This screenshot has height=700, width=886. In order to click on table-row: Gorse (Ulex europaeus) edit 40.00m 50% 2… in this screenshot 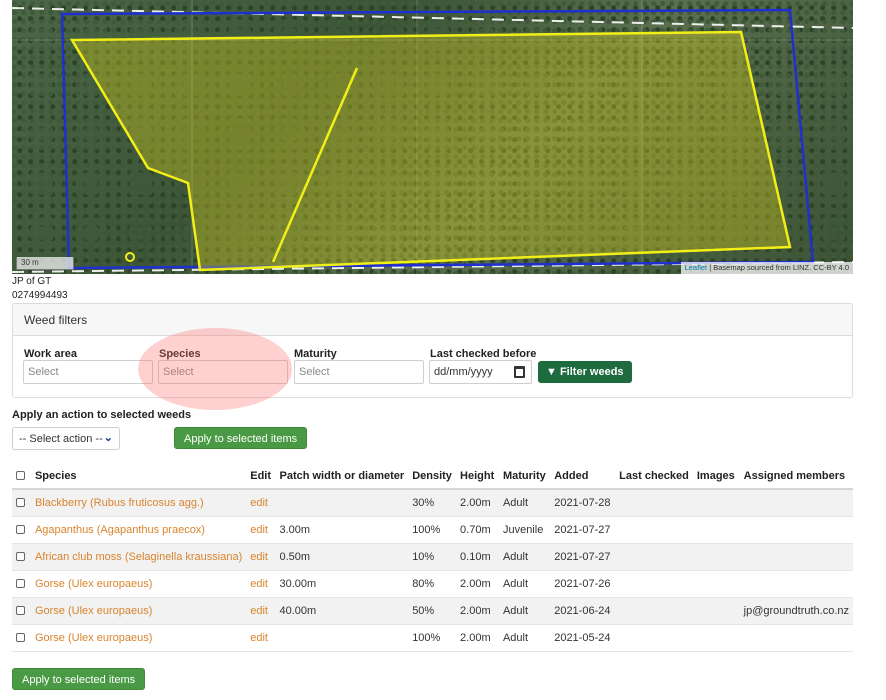, I will do `click(432, 611)`.